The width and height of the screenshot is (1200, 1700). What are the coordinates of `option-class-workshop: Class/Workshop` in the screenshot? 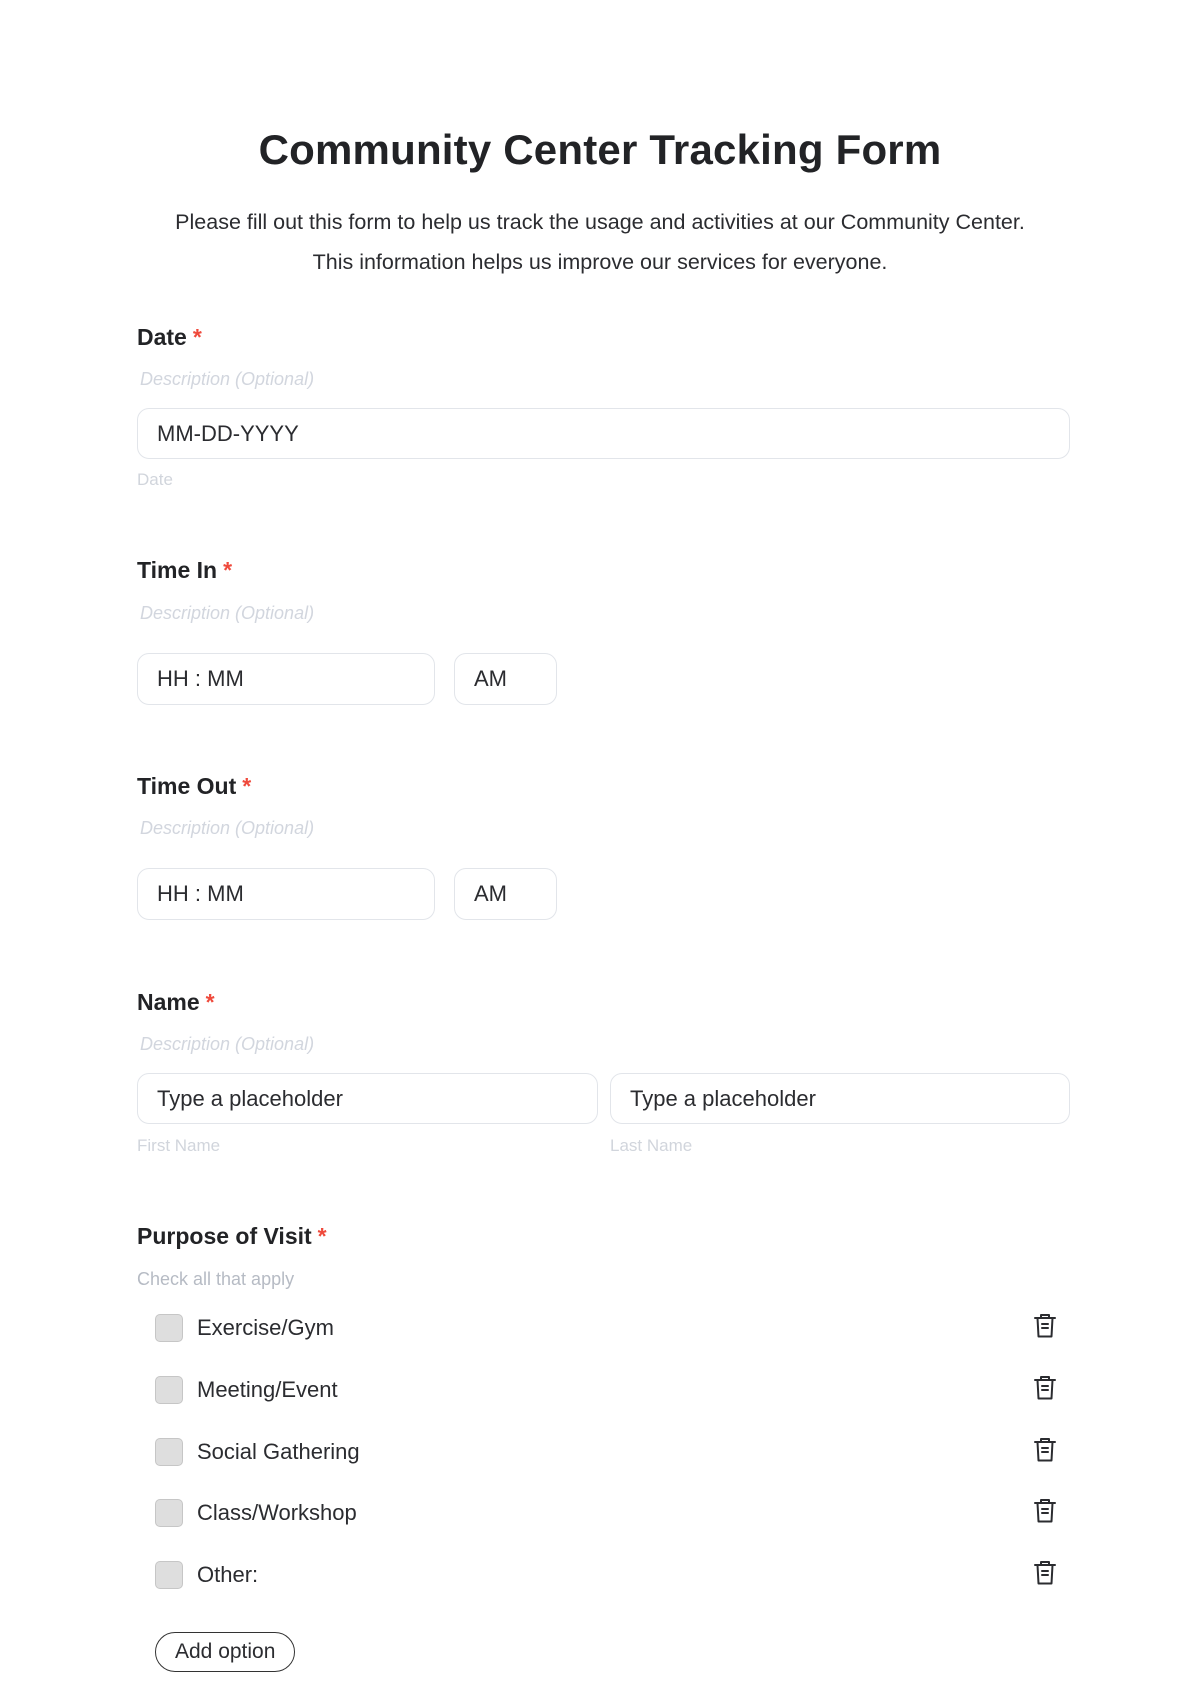 It's located at (256, 1513).